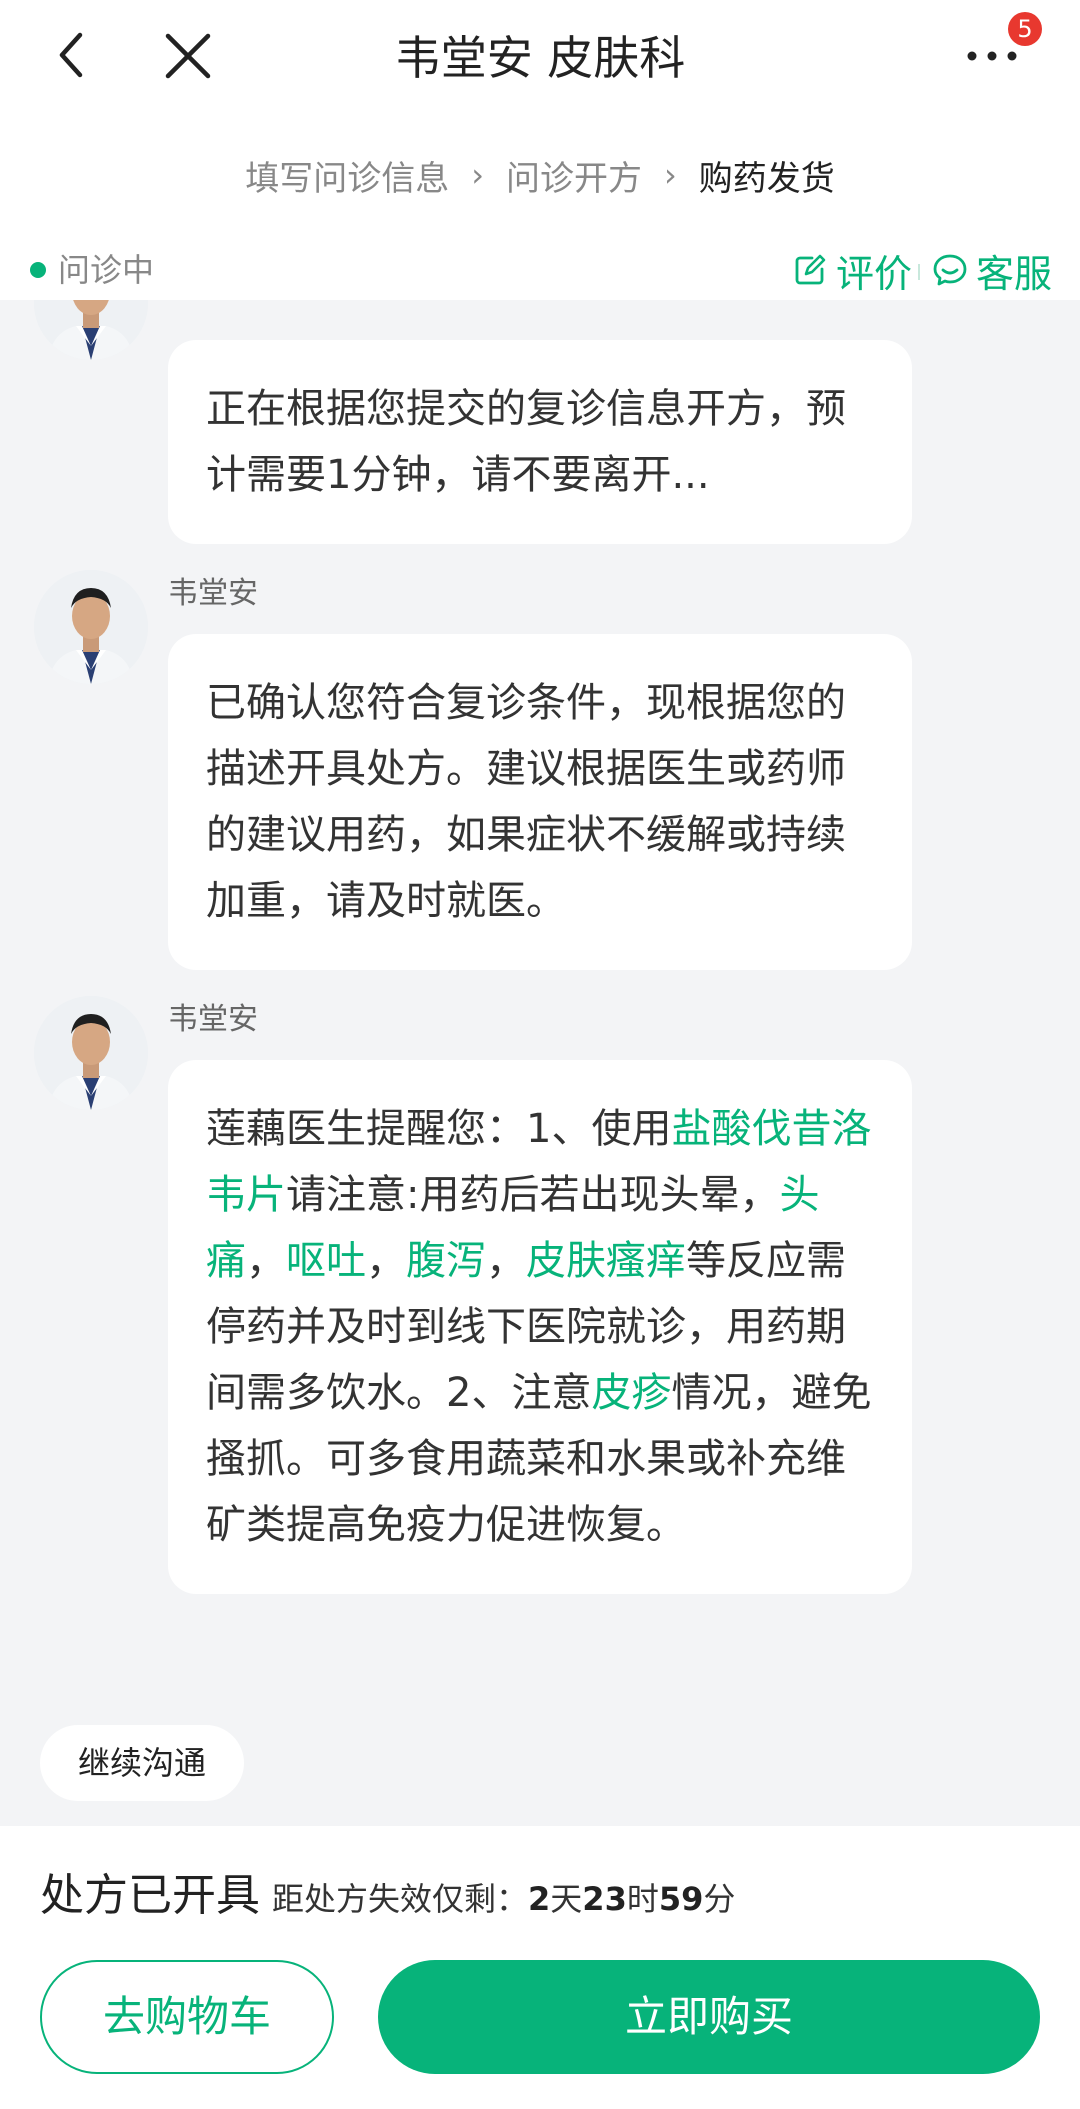 The height and width of the screenshot is (2109, 1080). What do you see at coordinates (187, 2017) in the screenshot?
I see `go-to-cart-button: 去购物车` at bounding box center [187, 2017].